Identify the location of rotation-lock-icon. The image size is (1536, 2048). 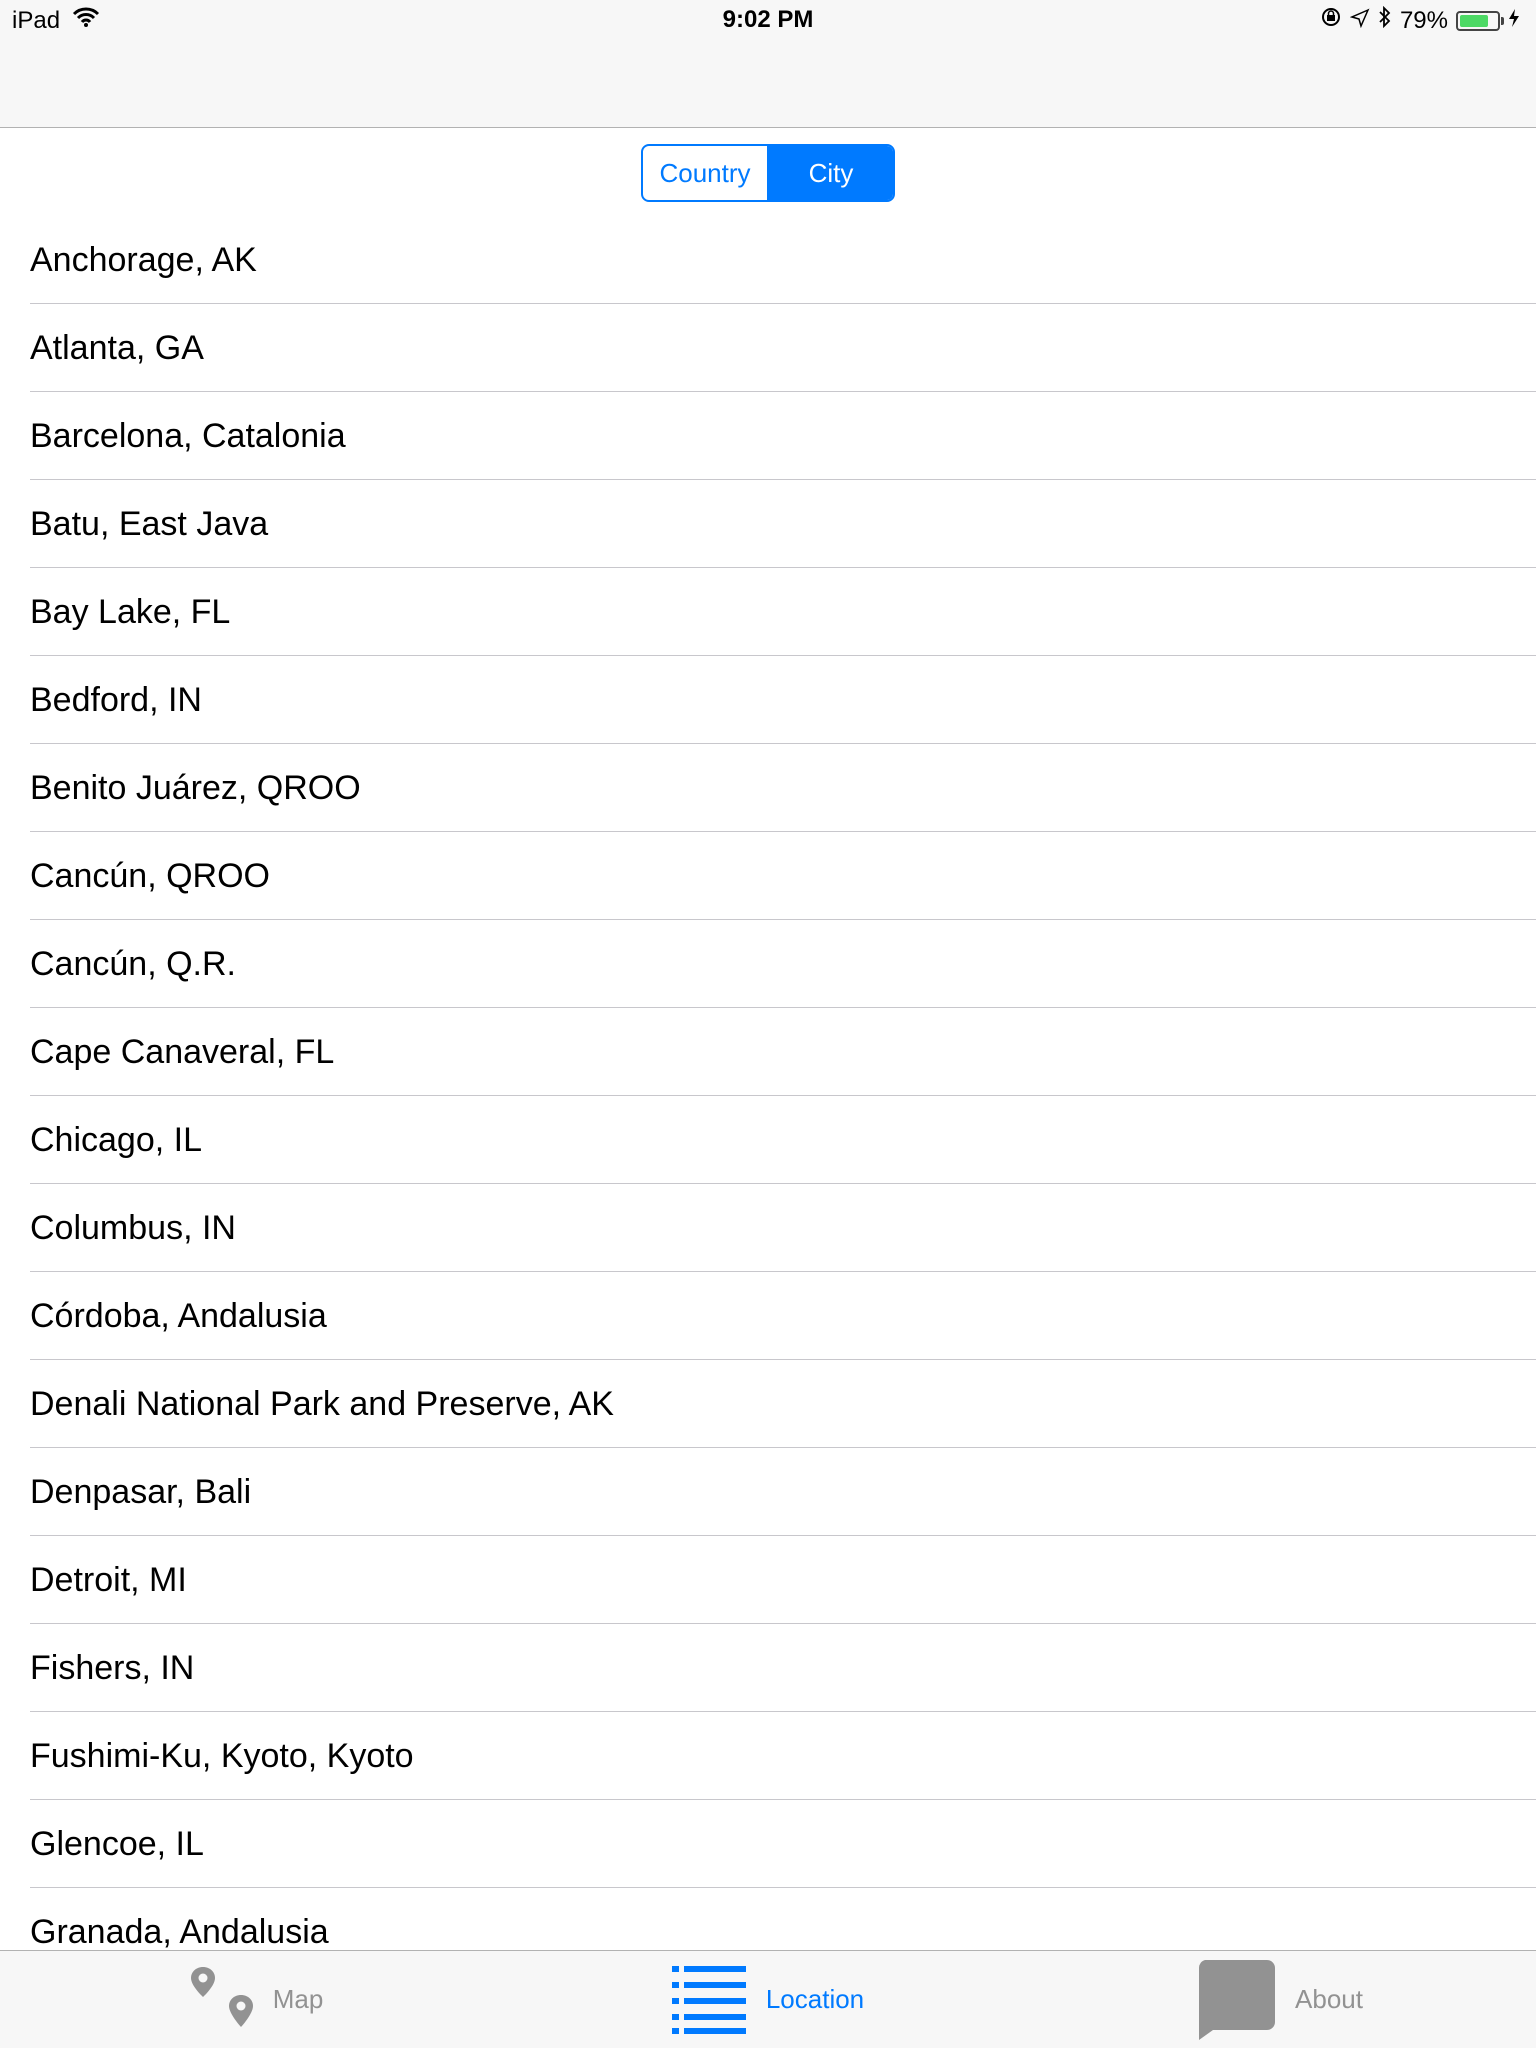
(1331, 20).